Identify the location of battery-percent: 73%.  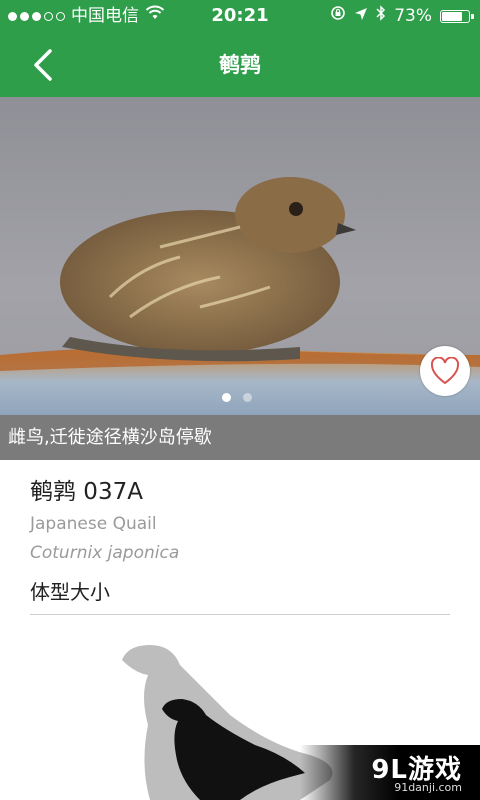
(413, 16).